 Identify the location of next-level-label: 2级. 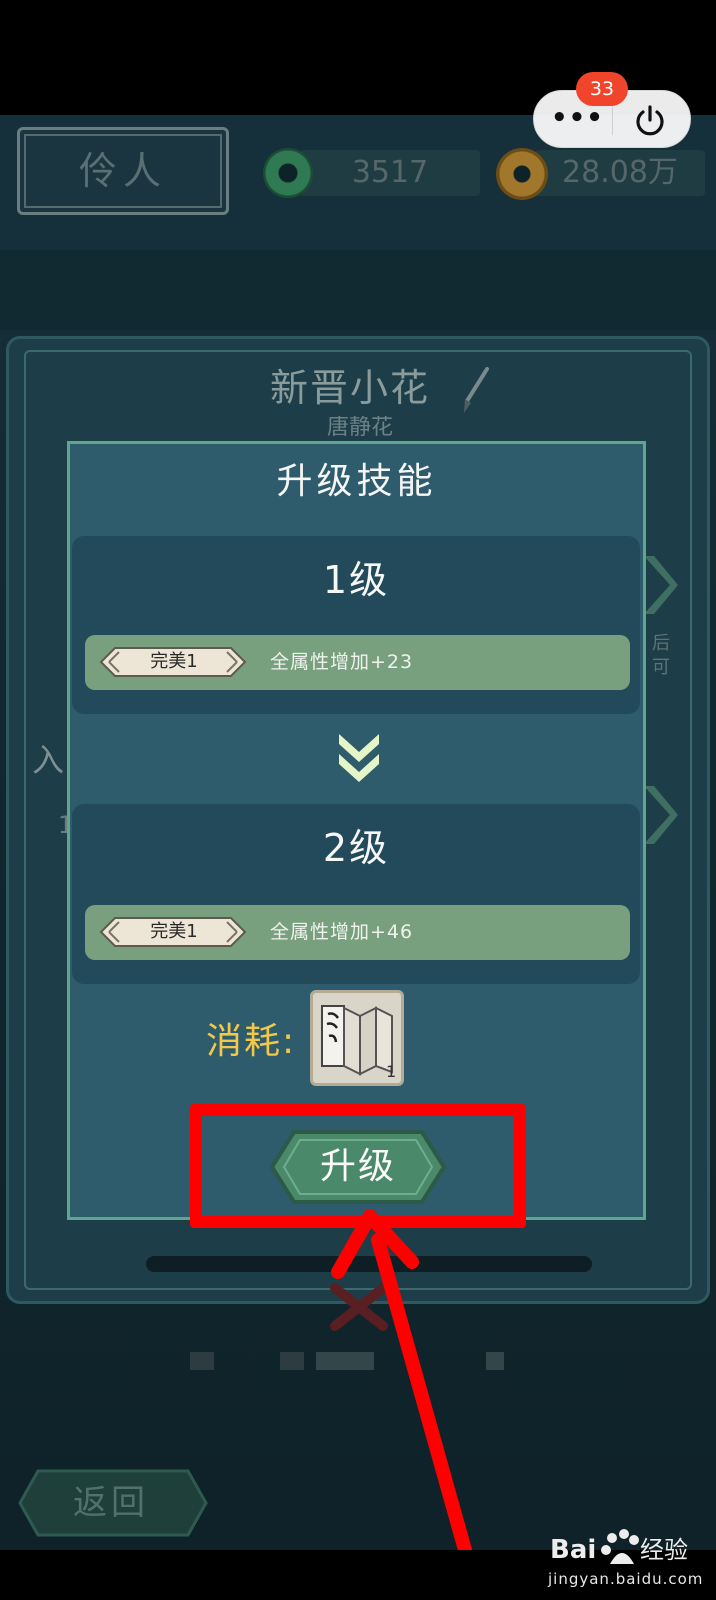
(356, 848).